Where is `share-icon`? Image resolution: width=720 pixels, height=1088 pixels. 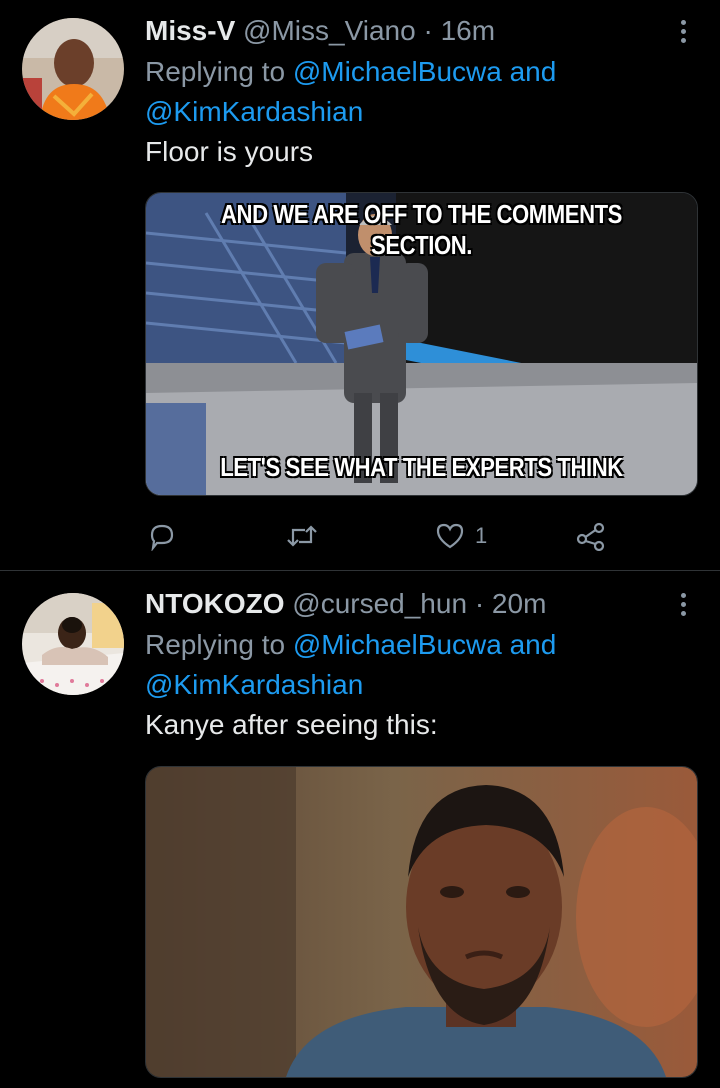 share-icon is located at coordinates (590, 536).